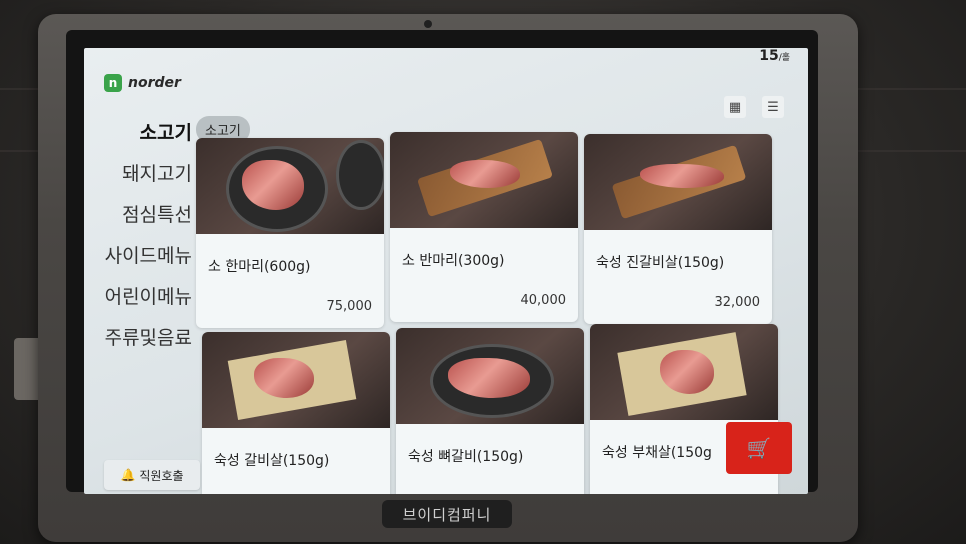  I want to click on product-card: 숙성 진갈비살(150g) 32,000, so click(678, 229).